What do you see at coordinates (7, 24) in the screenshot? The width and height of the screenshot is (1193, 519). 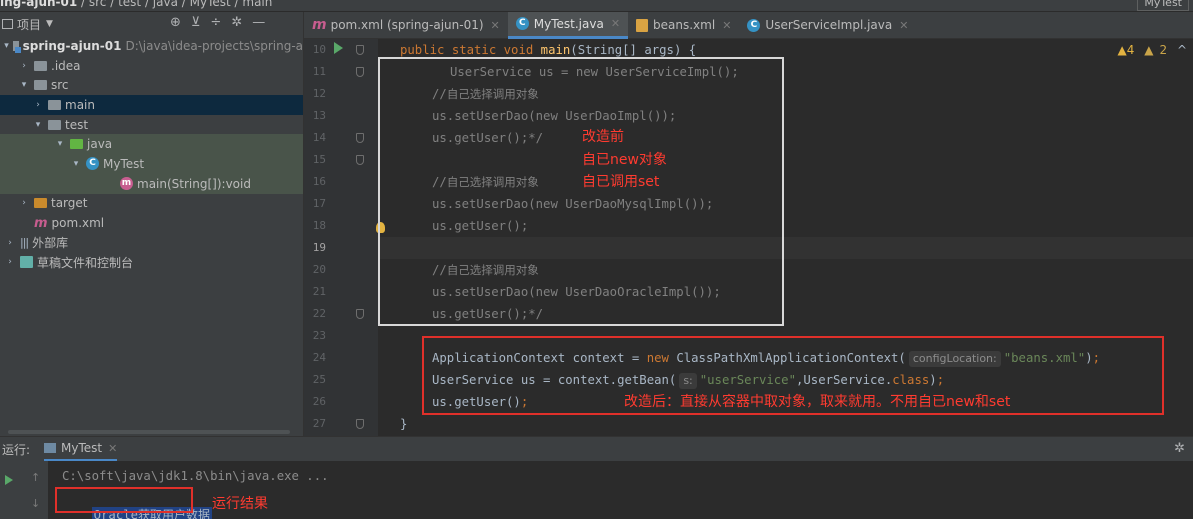 I see `project-view-icon` at bounding box center [7, 24].